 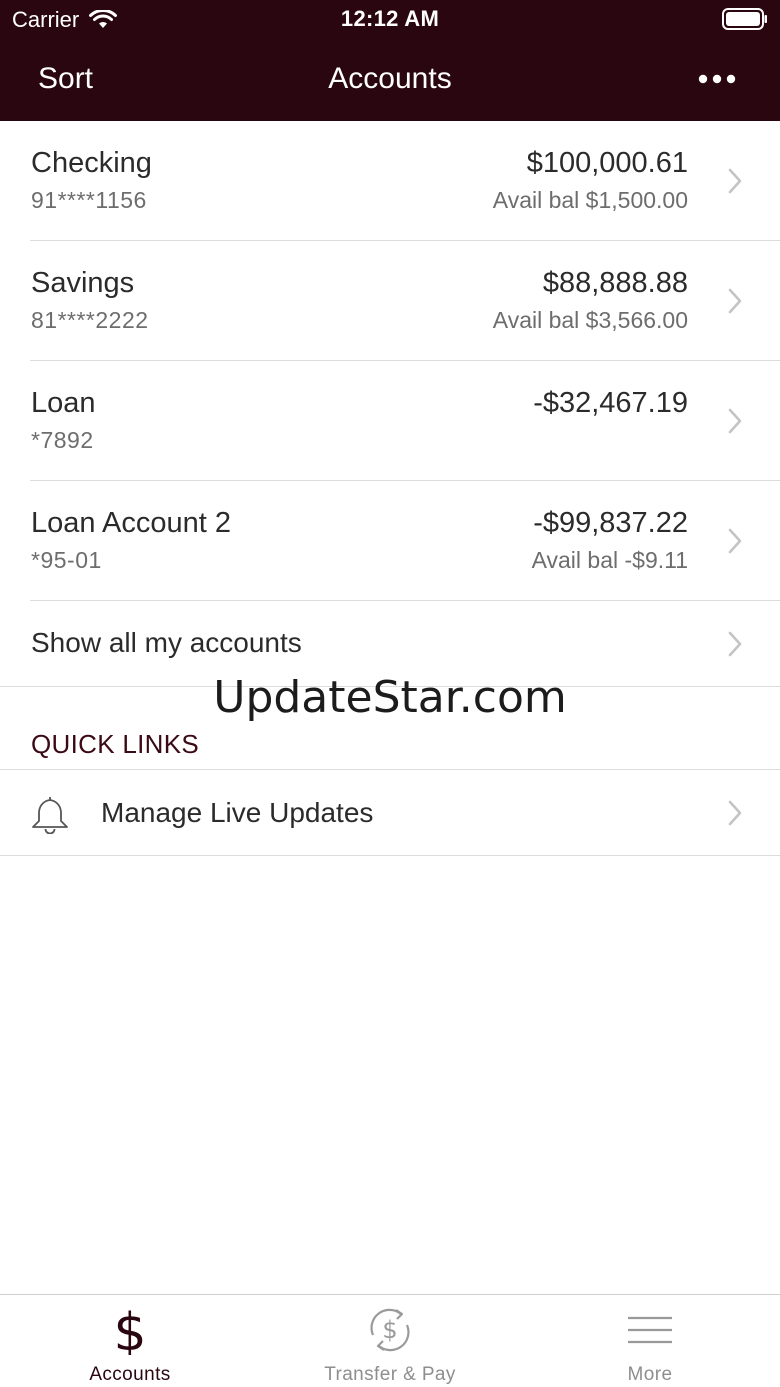 I want to click on tab-label: More, so click(x=650, y=1374).